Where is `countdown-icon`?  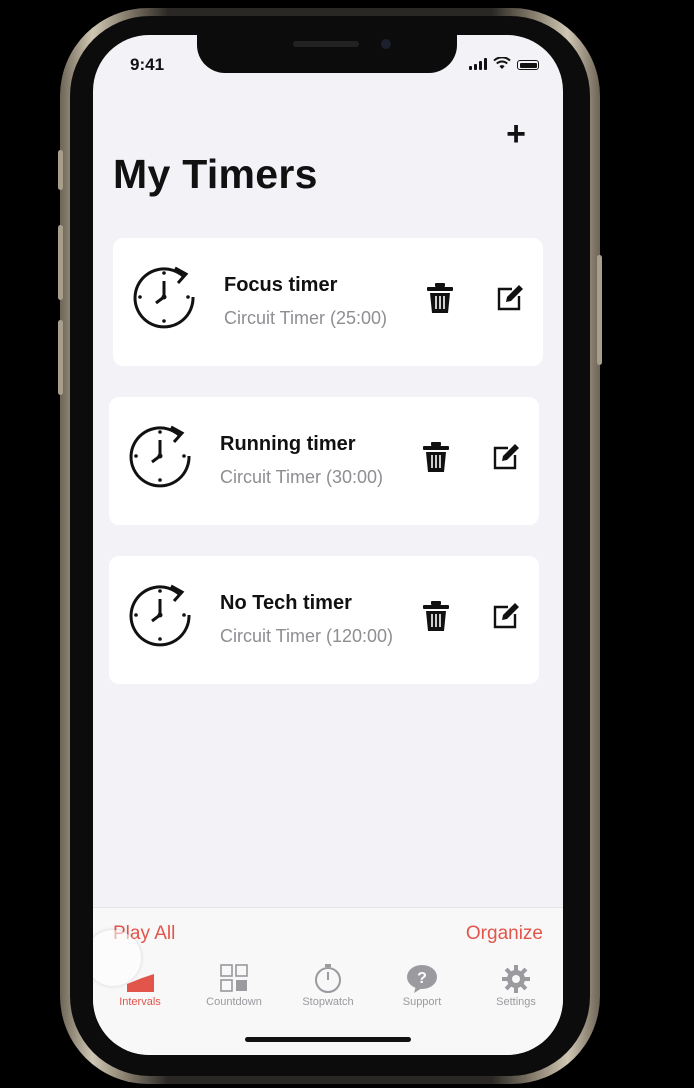 countdown-icon is located at coordinates (234, 978).